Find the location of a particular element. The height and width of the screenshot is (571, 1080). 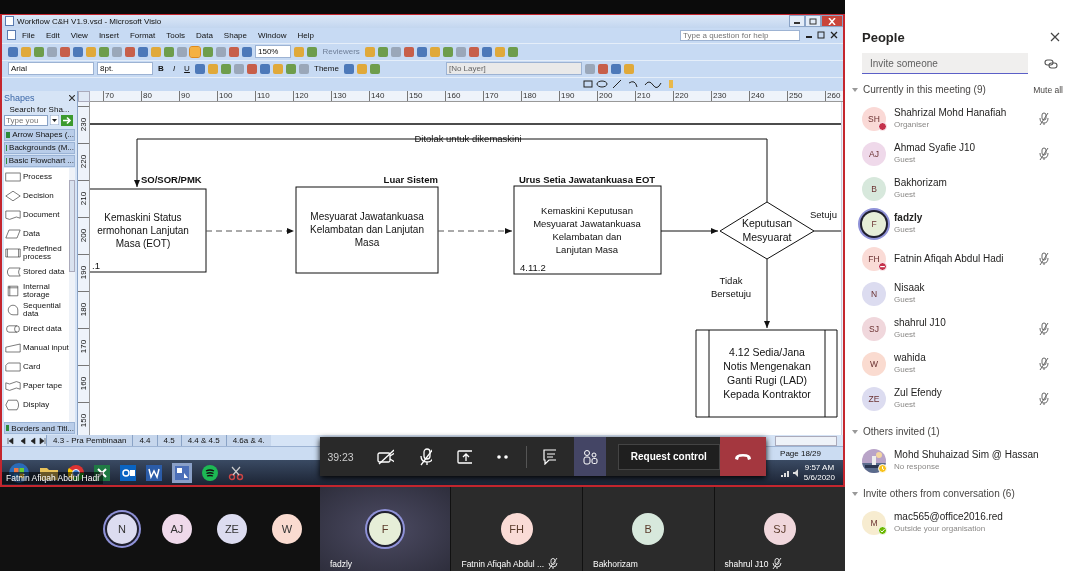

section-heading: Invite others from conversation (6) is located at coordinates (939, 493).